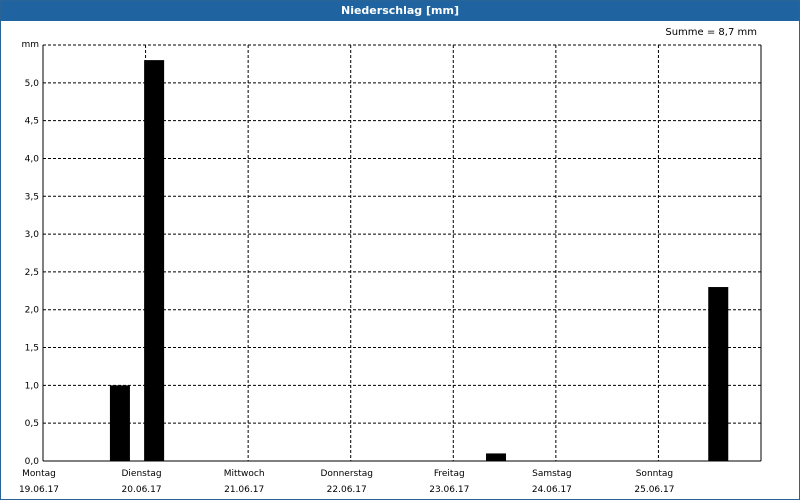 This screenshot has height=500, width=800. I want to click on y-tick-label: 0,5, so click(32, 424).